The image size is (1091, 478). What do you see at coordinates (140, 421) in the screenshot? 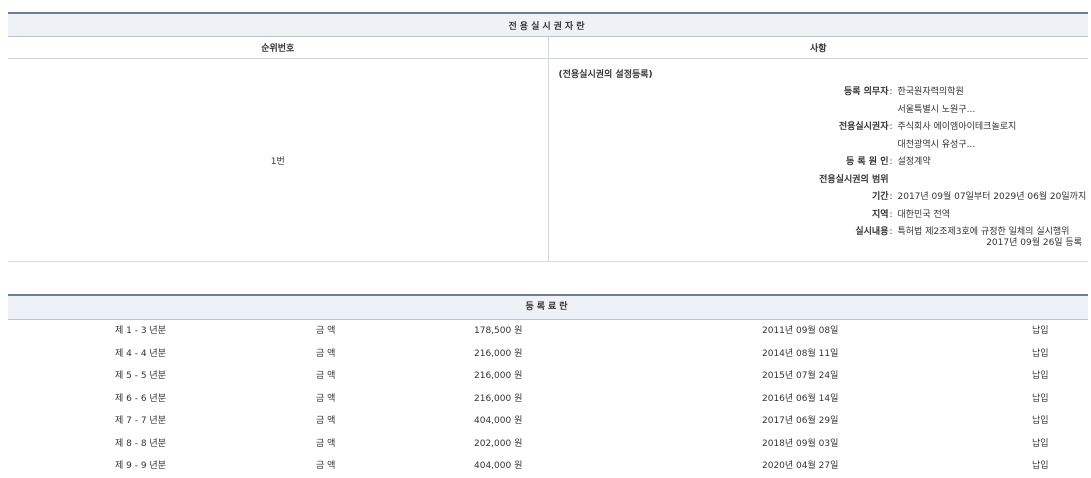
I see `fee-period: 제 7 - 7 년분` at bounding box center [140, 421].